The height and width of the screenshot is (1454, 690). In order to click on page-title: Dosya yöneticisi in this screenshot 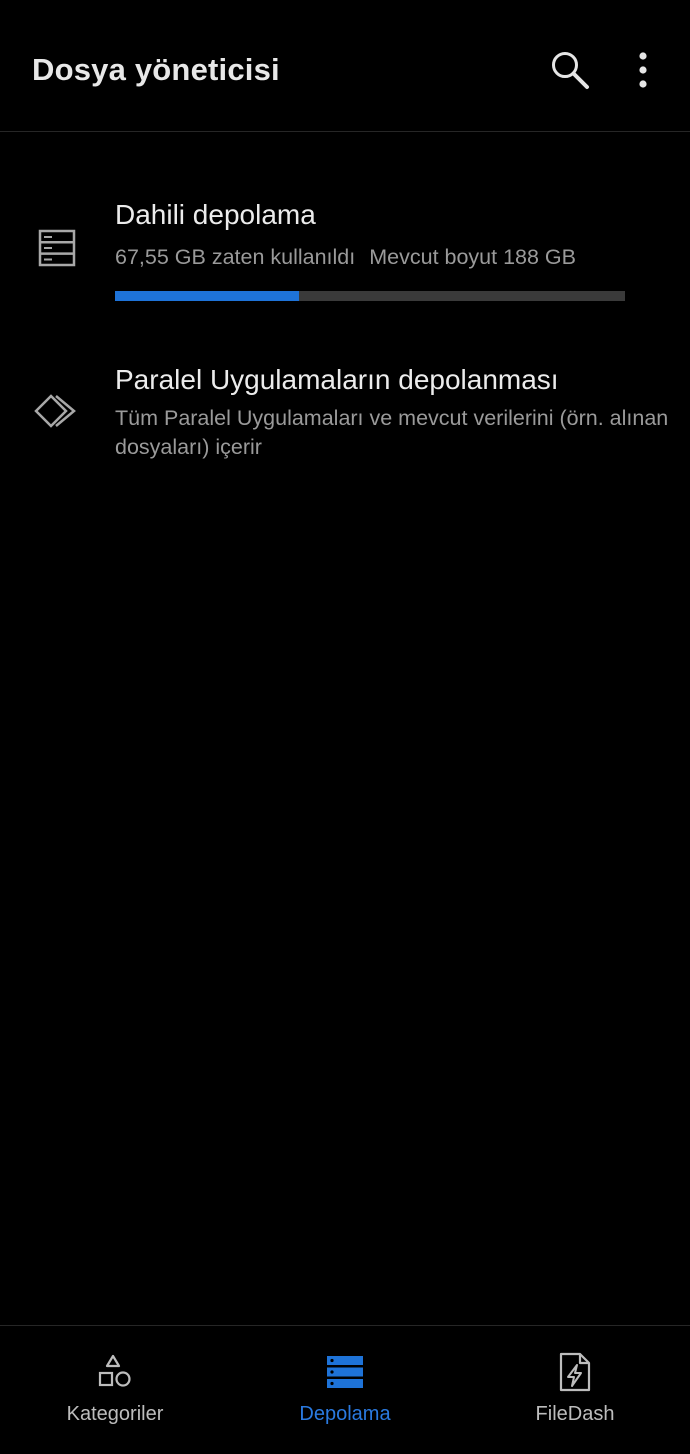, I will do `click(156, 69)`.